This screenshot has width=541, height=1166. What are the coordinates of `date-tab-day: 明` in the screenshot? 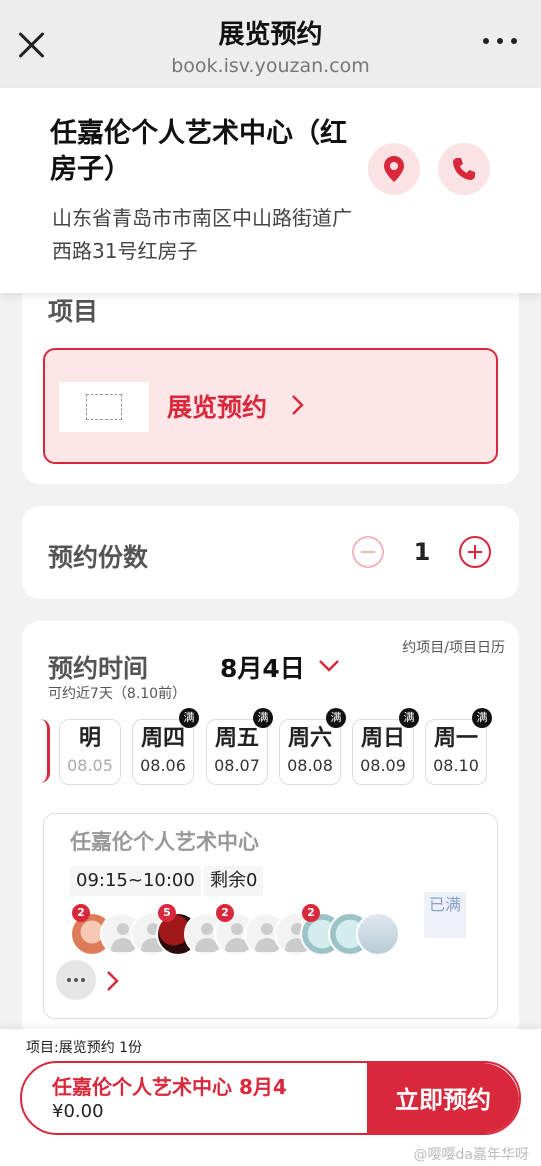 It's located at (89, 738).